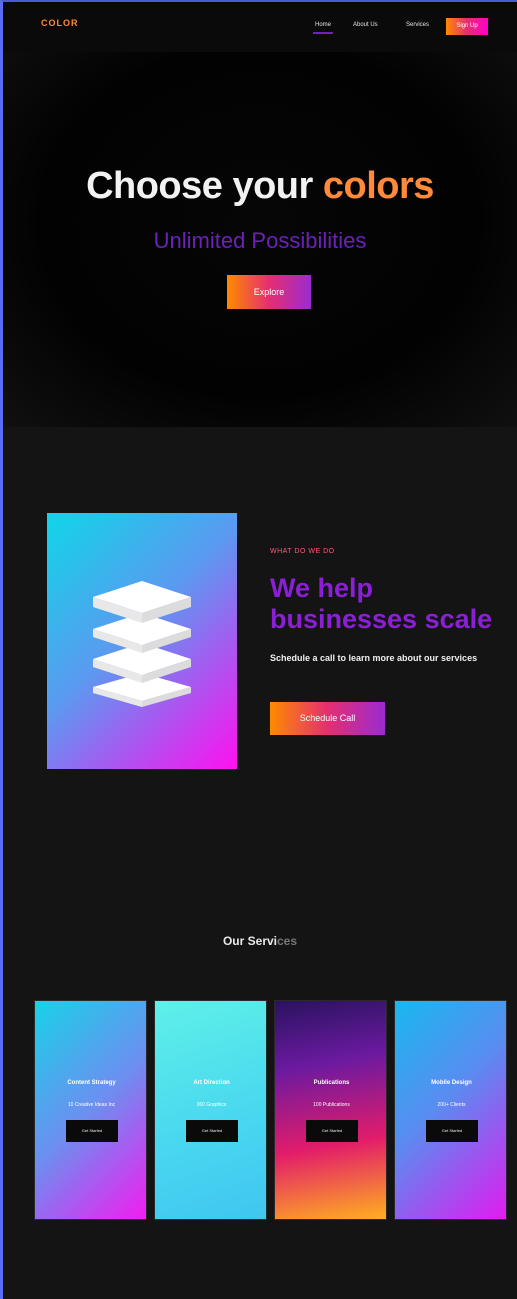 This screenshot has width=517, height=1299. What do you see at coordinates (378, 186) in the screenshot?
I see `hero-title-accent: colors` at bounding box center [378, 186].